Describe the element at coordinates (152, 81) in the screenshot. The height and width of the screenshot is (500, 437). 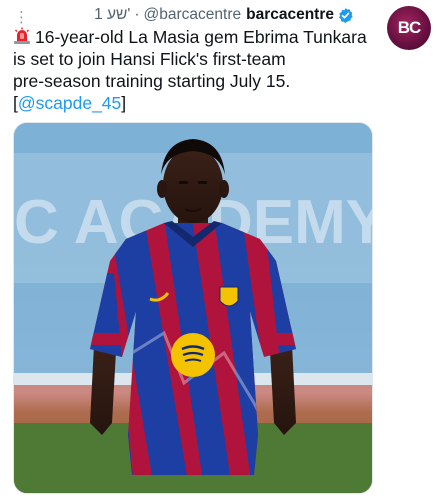
I see `tweet-line-3: pre-season training starting July 15.` at that location.